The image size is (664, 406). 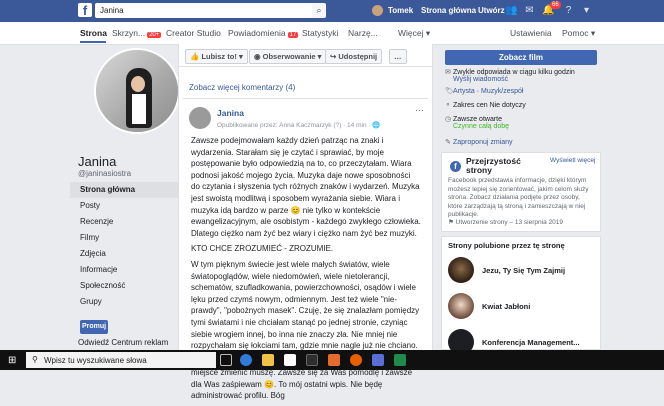 I want to click on firefox-icon, so click(x=356, y=360).